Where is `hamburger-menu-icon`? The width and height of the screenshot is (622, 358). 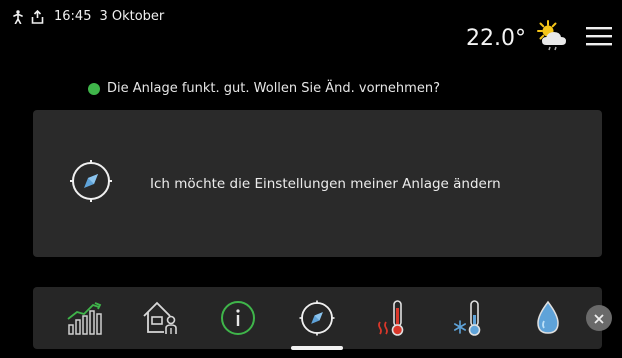 hamburger-menu-icon is located at coordinates (599, 38).